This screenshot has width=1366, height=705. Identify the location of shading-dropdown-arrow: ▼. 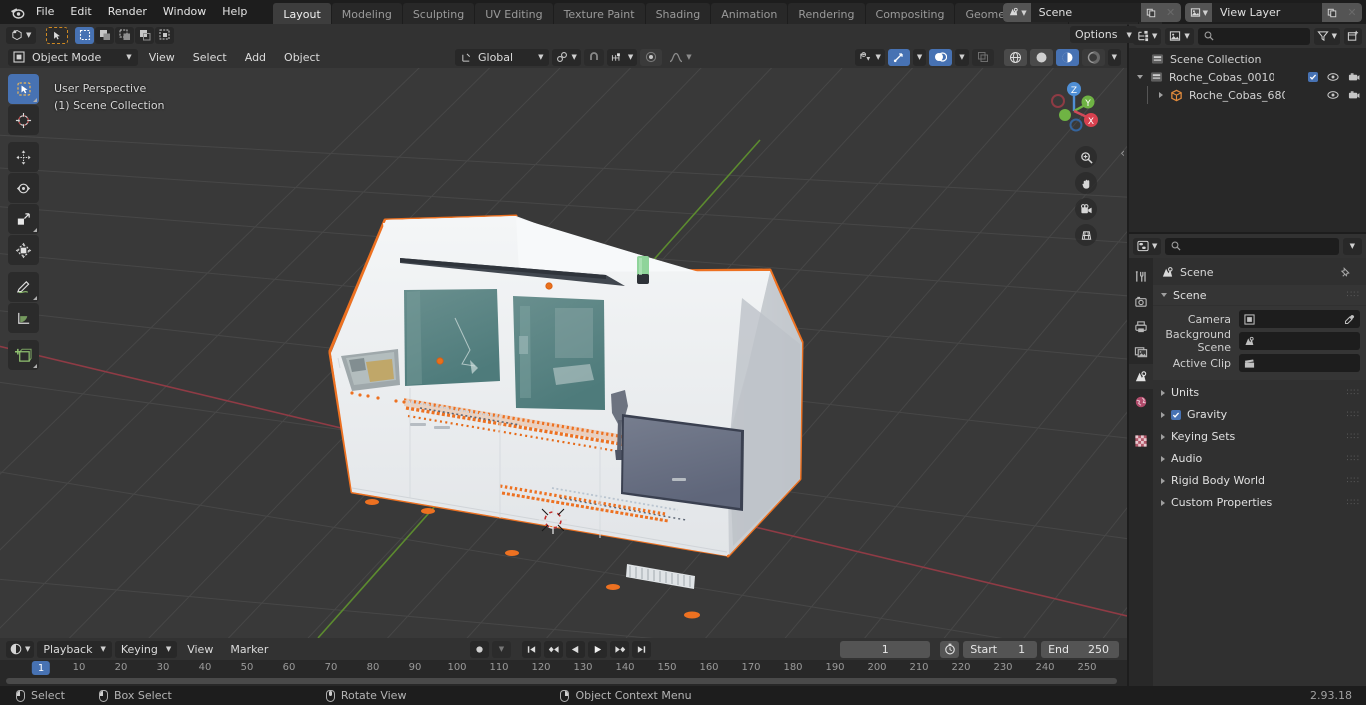
(1114, 57).